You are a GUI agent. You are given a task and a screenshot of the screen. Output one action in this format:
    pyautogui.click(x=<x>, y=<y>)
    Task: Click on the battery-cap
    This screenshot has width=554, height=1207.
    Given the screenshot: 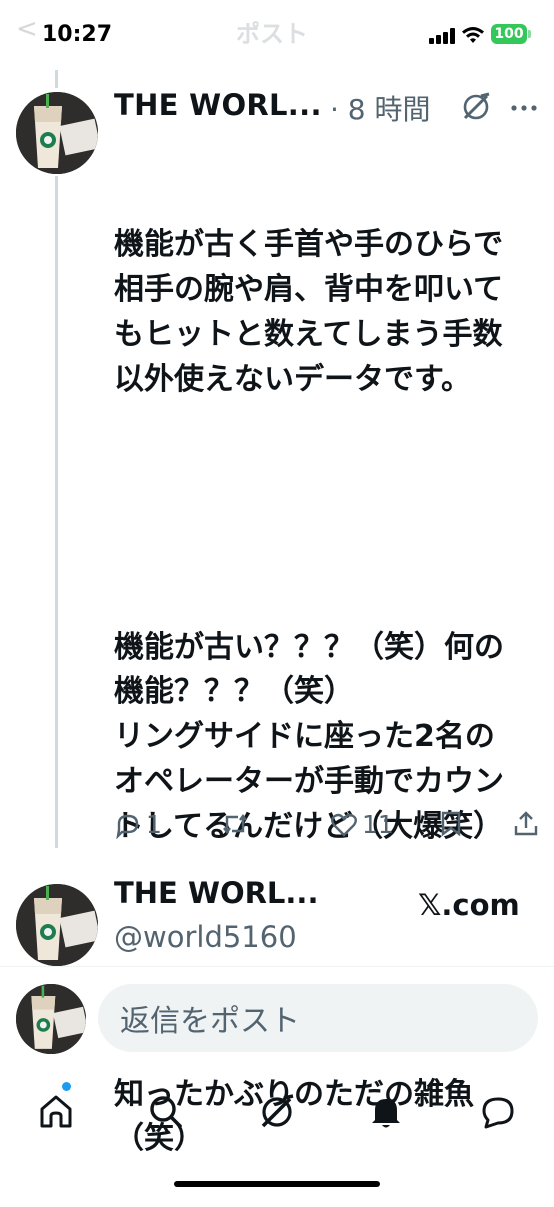 What is the action you would take?
    pyautogui.click(x=529, y=34)
    